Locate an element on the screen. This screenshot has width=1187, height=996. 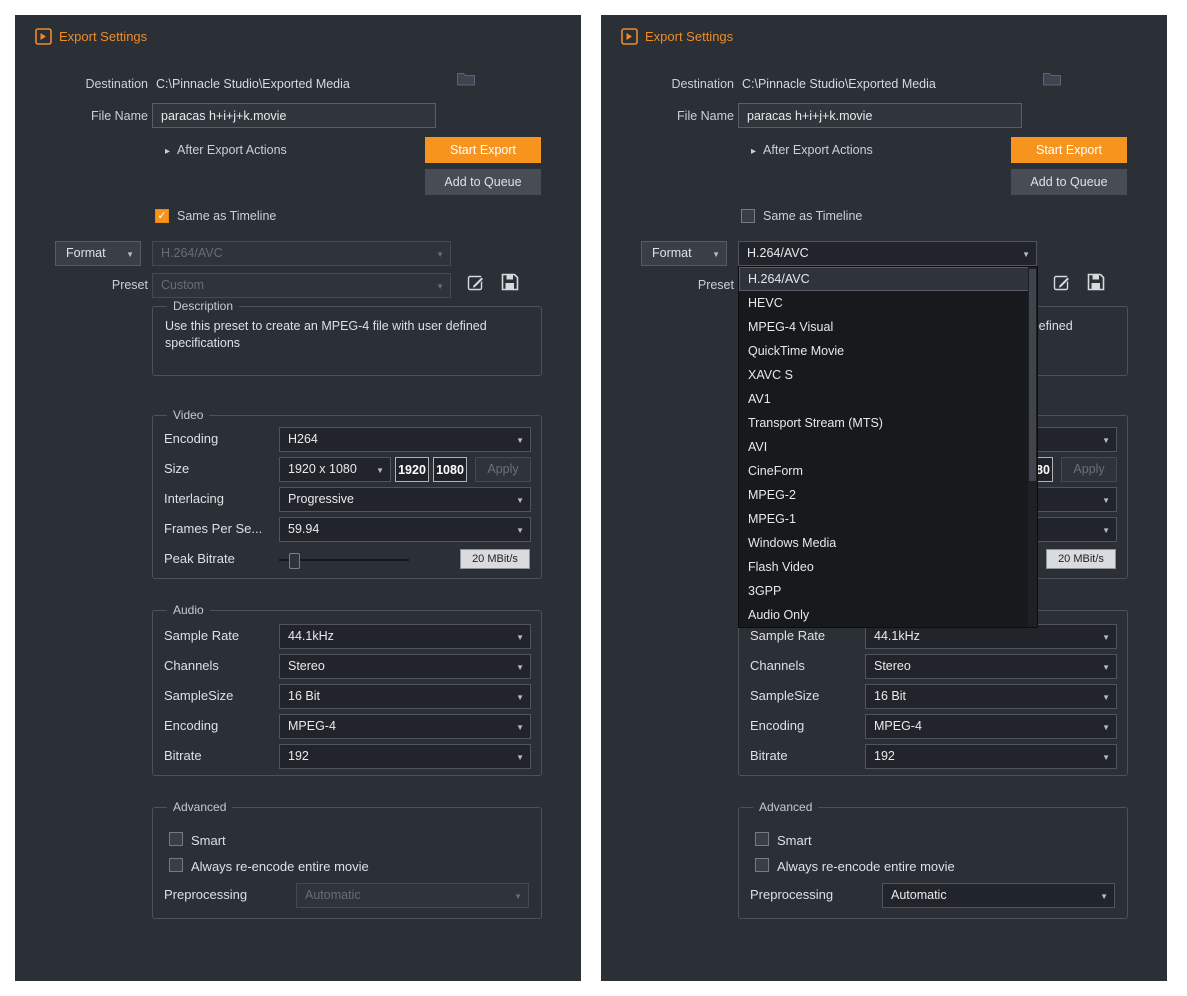
frames-combo: 59.94 ▼ is located at coordinates (405, 529).